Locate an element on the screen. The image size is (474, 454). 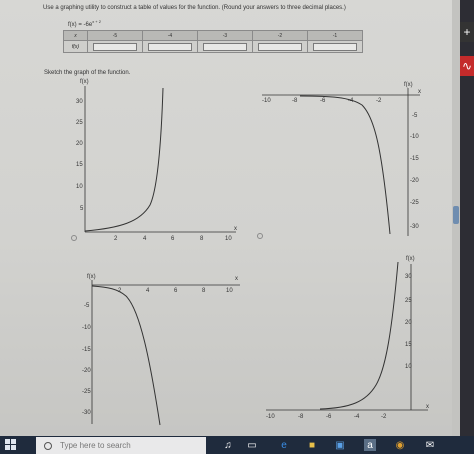
chrome-icon: ◉ is located at coordinates (400, 445).